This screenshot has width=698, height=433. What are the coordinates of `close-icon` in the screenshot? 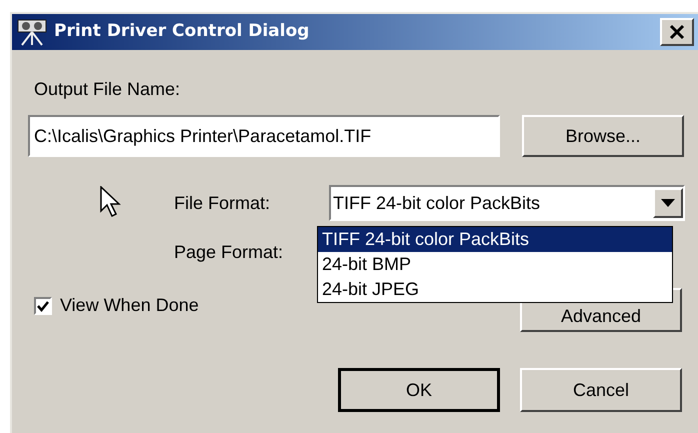 It's located at (677, 32).